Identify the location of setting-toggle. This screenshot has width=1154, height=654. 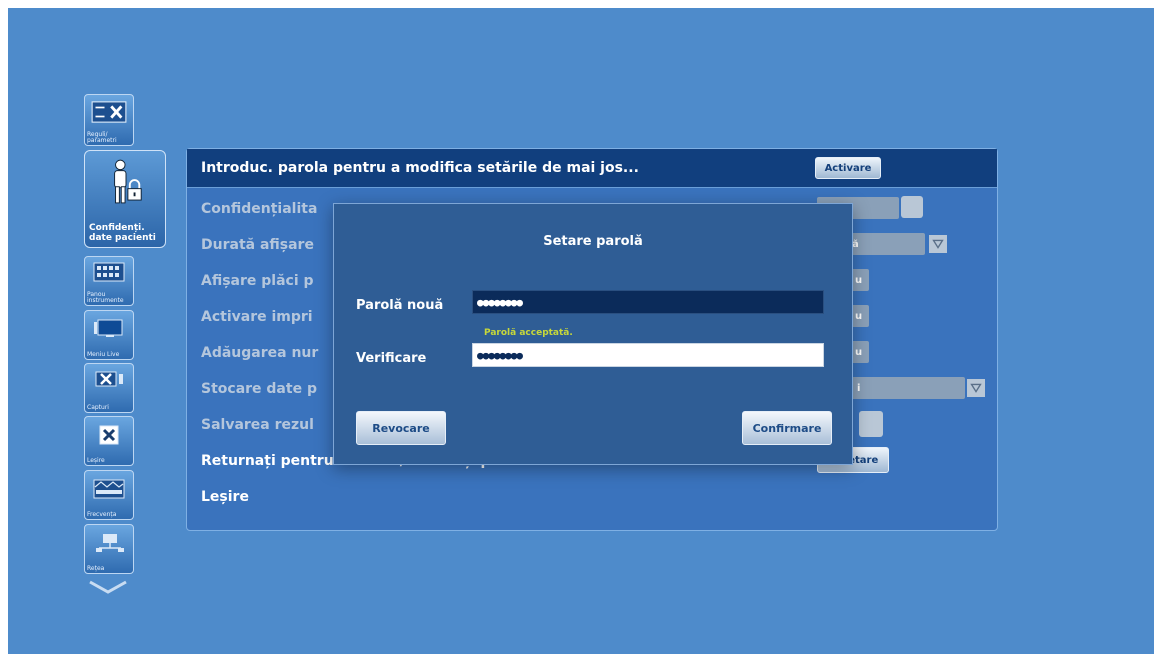
(871, 424).